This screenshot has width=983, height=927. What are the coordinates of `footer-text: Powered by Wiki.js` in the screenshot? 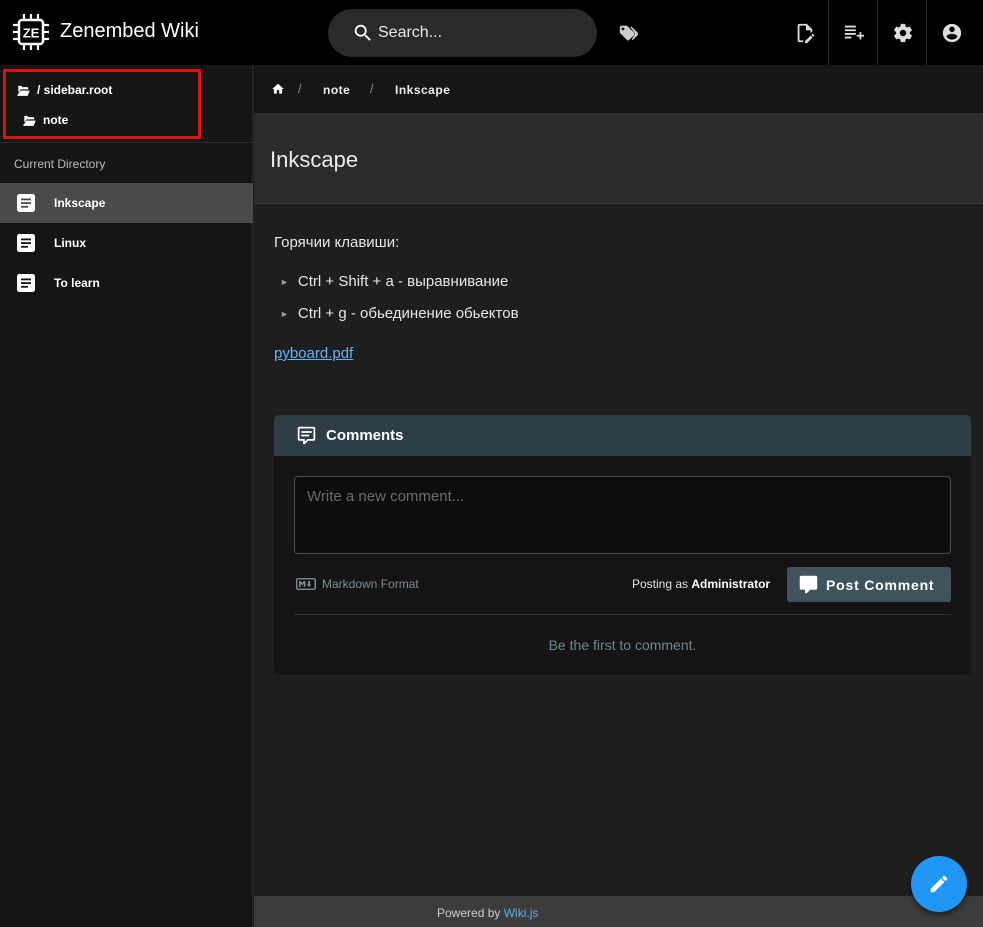 It's located at (487, 913).